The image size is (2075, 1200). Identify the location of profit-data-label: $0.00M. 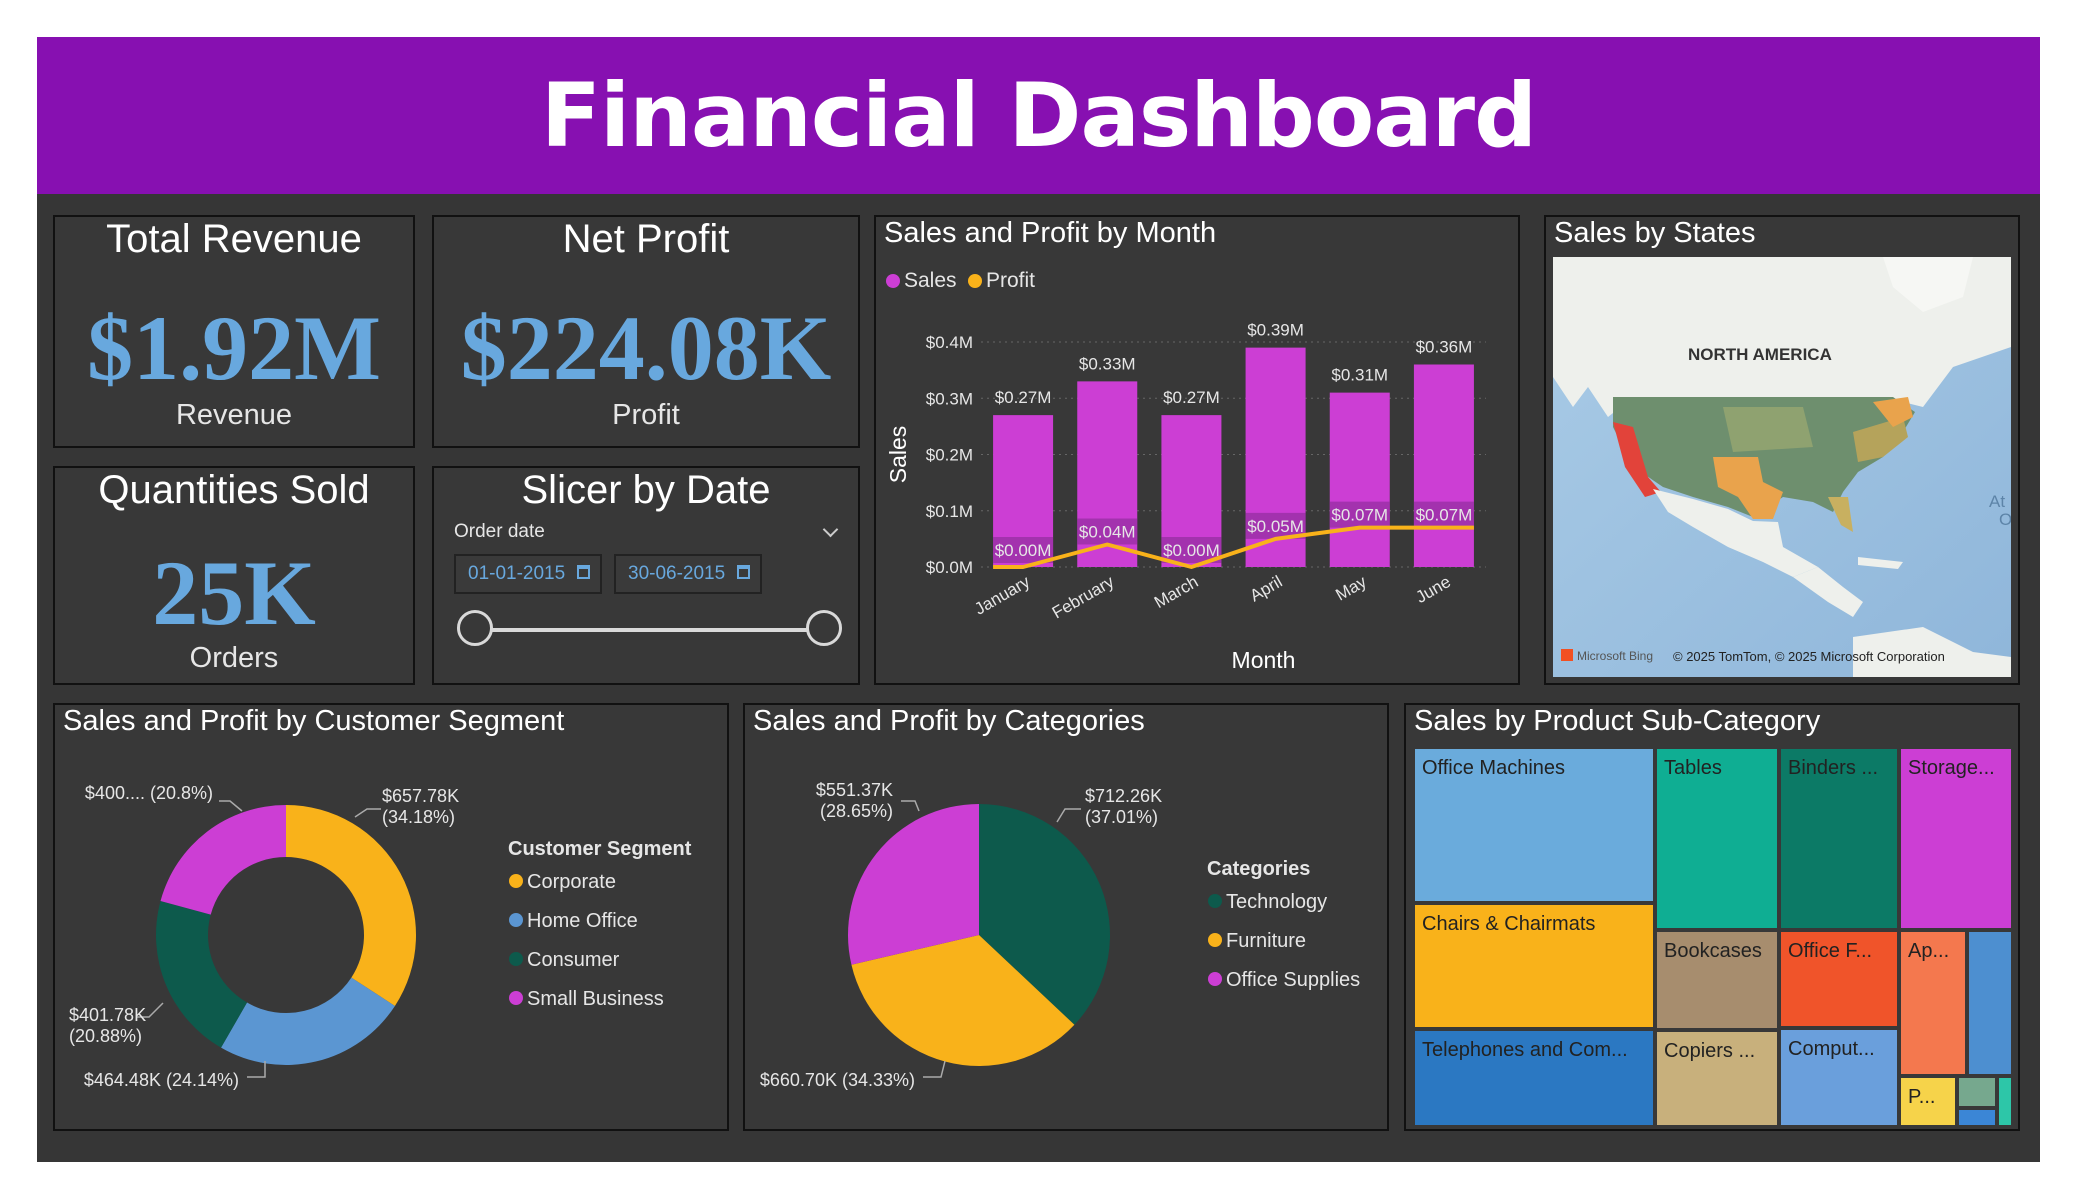
(1191, 550).